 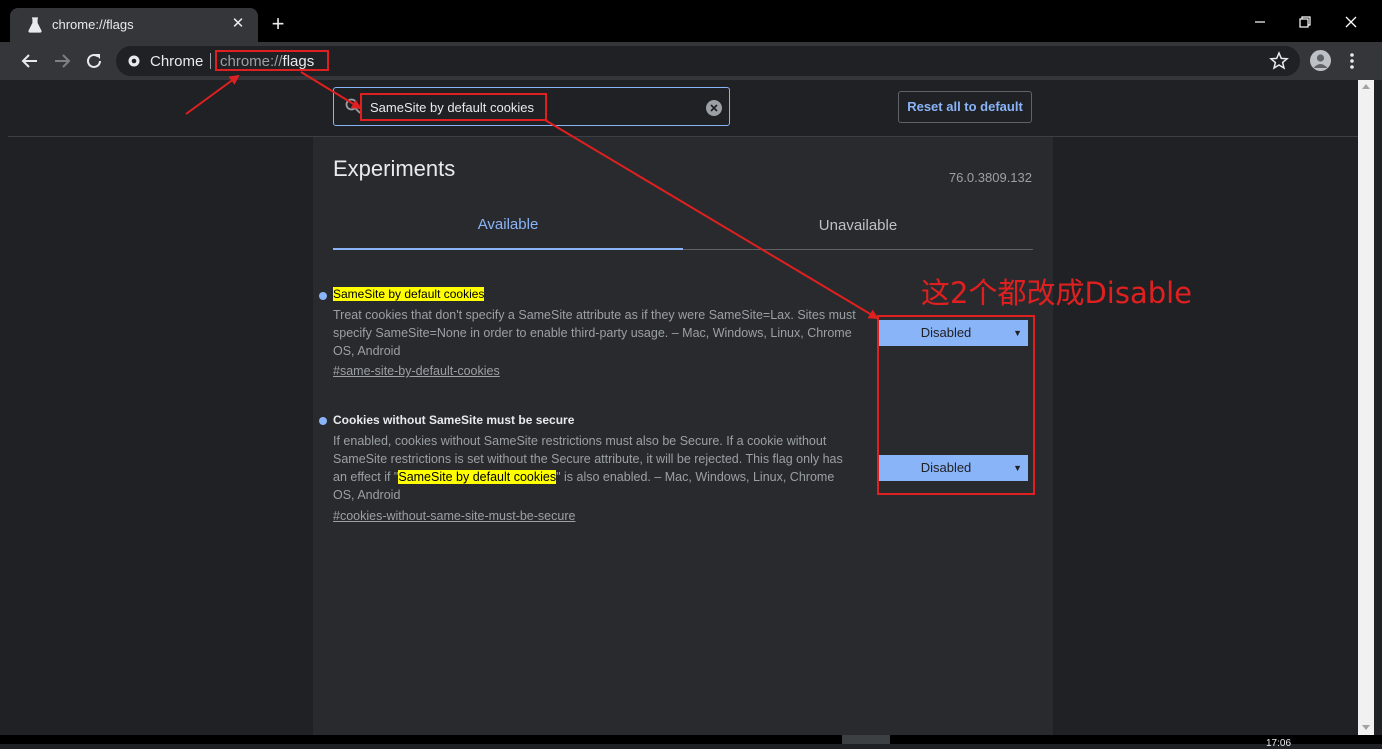 What do you see at coordinates (990, 177) in the screenshot?
I see `version-label: 76.0.3809.132` at bounding box center [990, 177].